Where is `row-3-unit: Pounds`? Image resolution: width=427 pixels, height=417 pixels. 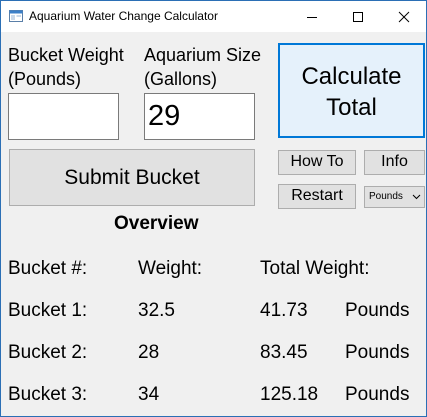 row-3-unit: Pounds is located at coordinates (377, 394).